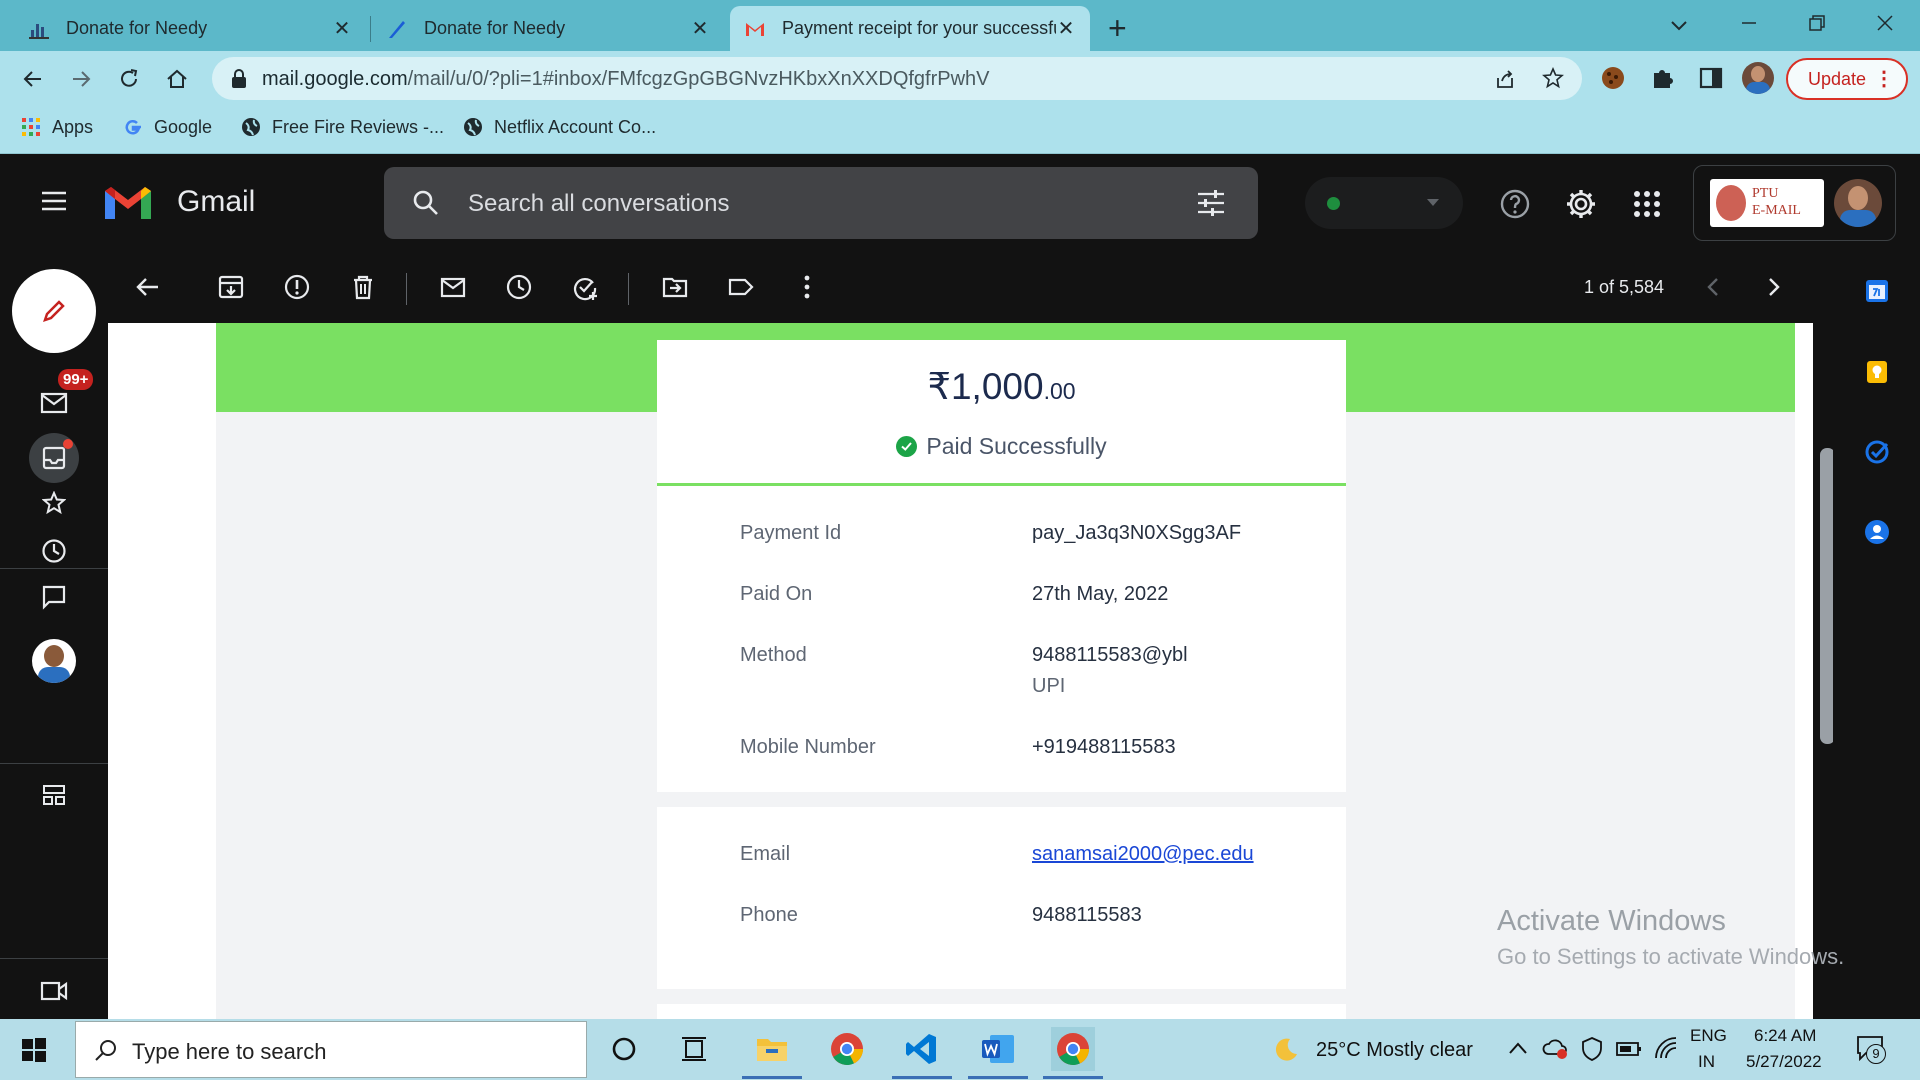 The height and width of the screenshot is (1080, 1920). What do you see at coordinates (1286, 1050) in the screenshot?
I see `moon-weather-icon` at bounding box center [1286, 1050].